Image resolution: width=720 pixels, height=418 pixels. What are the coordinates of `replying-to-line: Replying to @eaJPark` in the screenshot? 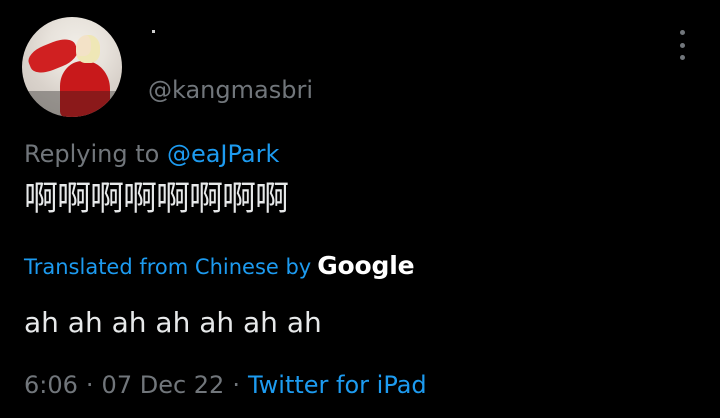 It's located at (151, 154).